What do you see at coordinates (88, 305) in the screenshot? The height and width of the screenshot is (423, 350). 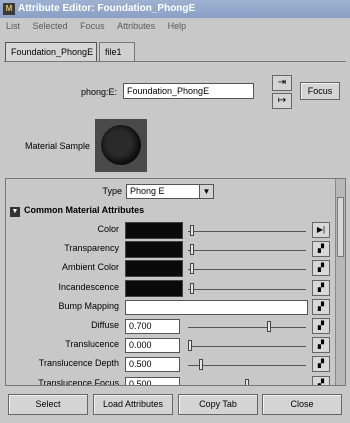 I see `attribute-label: Bump Mapping` at bounding box center [88, 305].